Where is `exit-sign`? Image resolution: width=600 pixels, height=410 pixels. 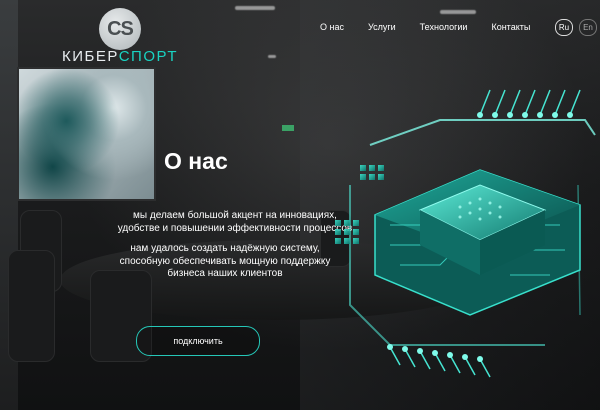
exit-sign is located at coordinates (288, 128).